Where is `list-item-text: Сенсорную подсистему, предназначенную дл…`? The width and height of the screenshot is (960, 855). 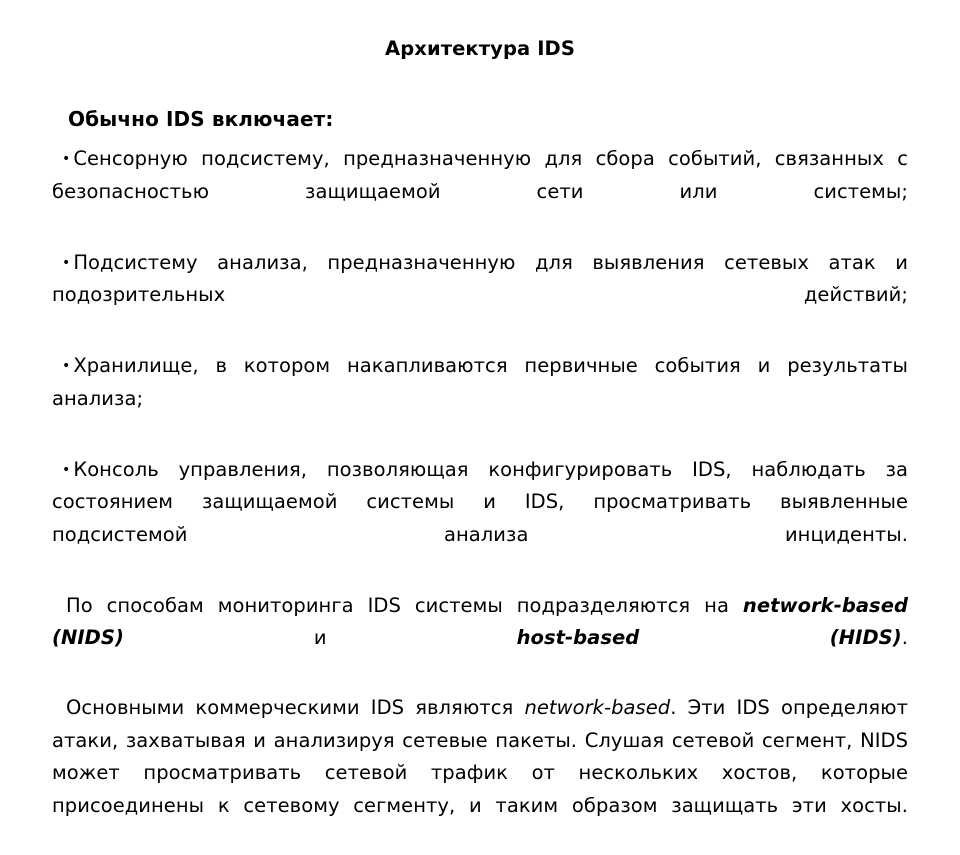 list-item-text: Сенсорную подсистему, предназначенную дл… is located at coordinates (480, 175).